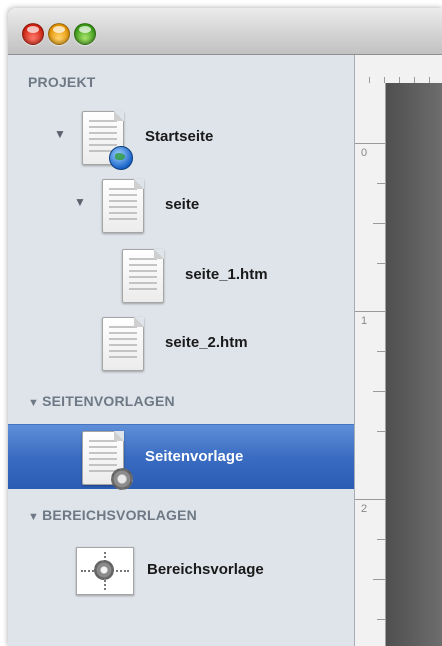 The height and width of the screenshot is (646, 442). I want to click on sidebar-item-seitenvorlage: Seitenvorlage, so click(181, 457).